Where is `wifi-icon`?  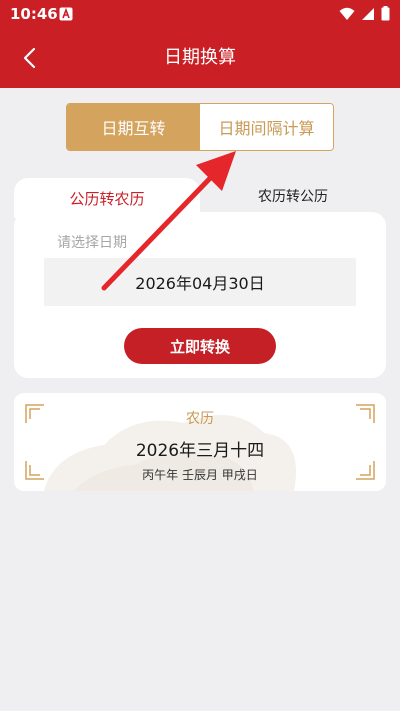 wifi-icon is located at coordinates (347, 13).